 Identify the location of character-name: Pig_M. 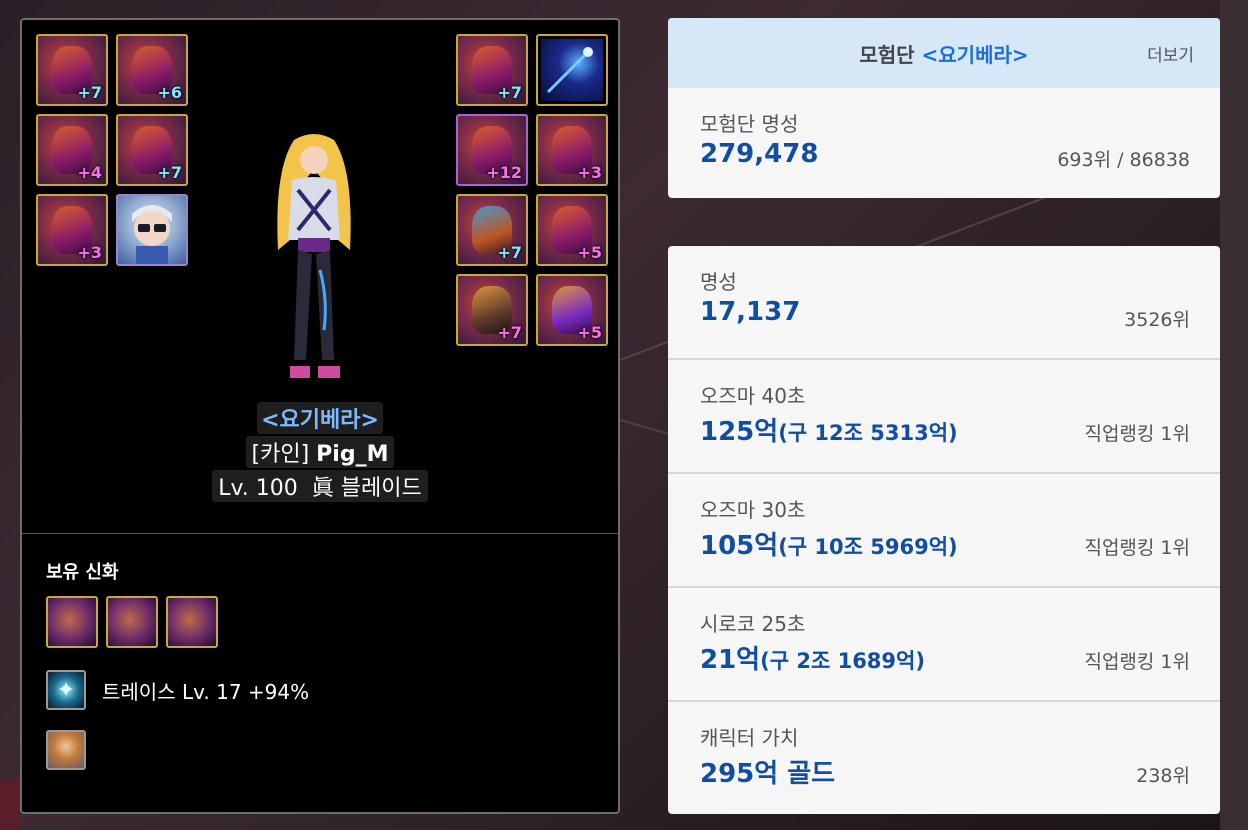
(352, 454).